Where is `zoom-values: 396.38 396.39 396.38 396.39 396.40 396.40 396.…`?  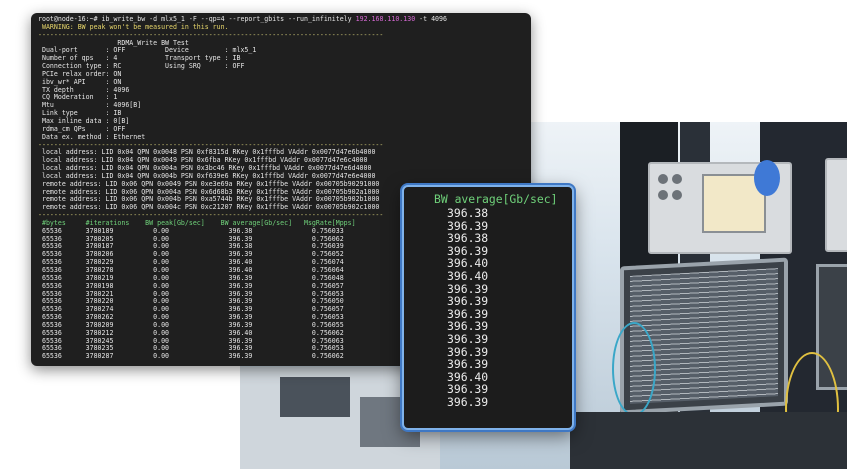
zoom-values: 396.38 396.39 396.38 396.39 396.40 396.40 396.… is located at coordinates (467, 308).